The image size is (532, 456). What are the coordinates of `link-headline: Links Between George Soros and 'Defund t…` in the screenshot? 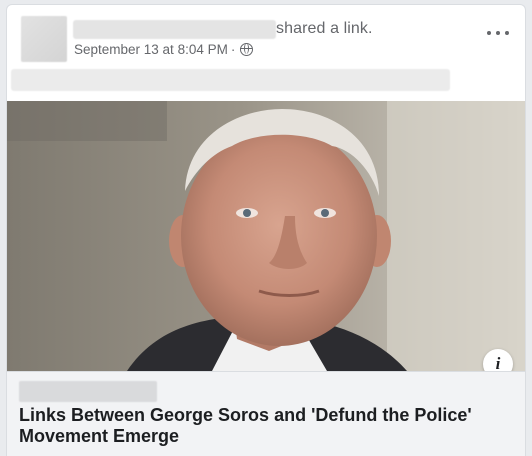 It's located at (254, 426).